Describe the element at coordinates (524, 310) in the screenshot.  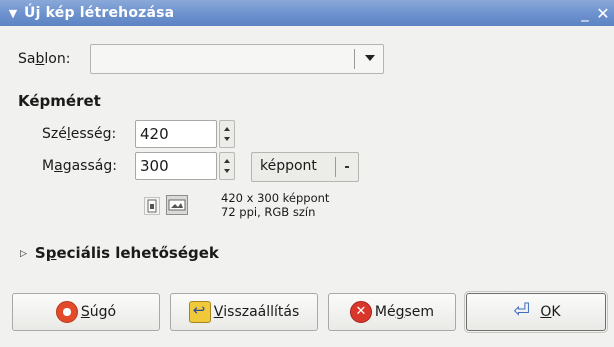
I see `ok-enter-icon` at that location.